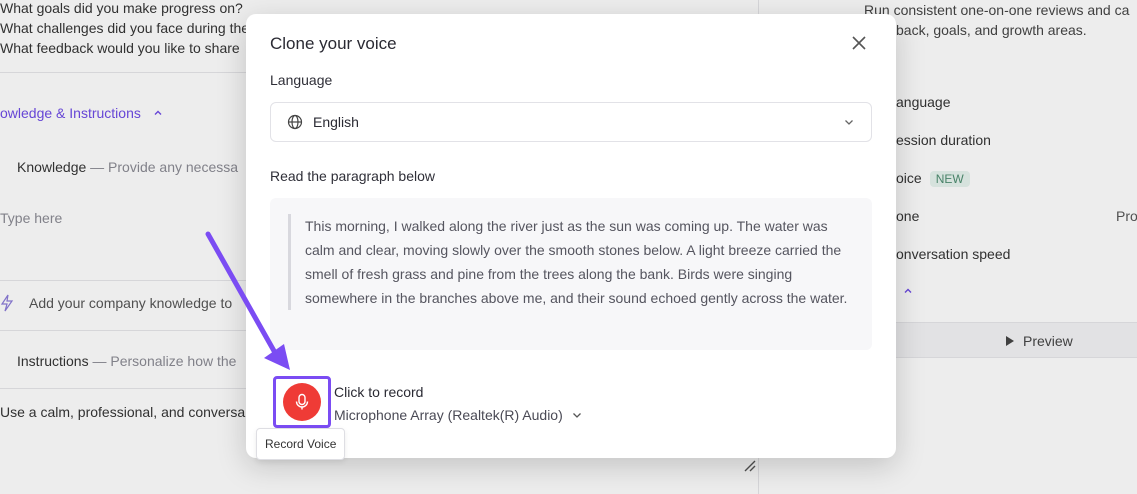  I want to click on close-button, so click(859, 43).